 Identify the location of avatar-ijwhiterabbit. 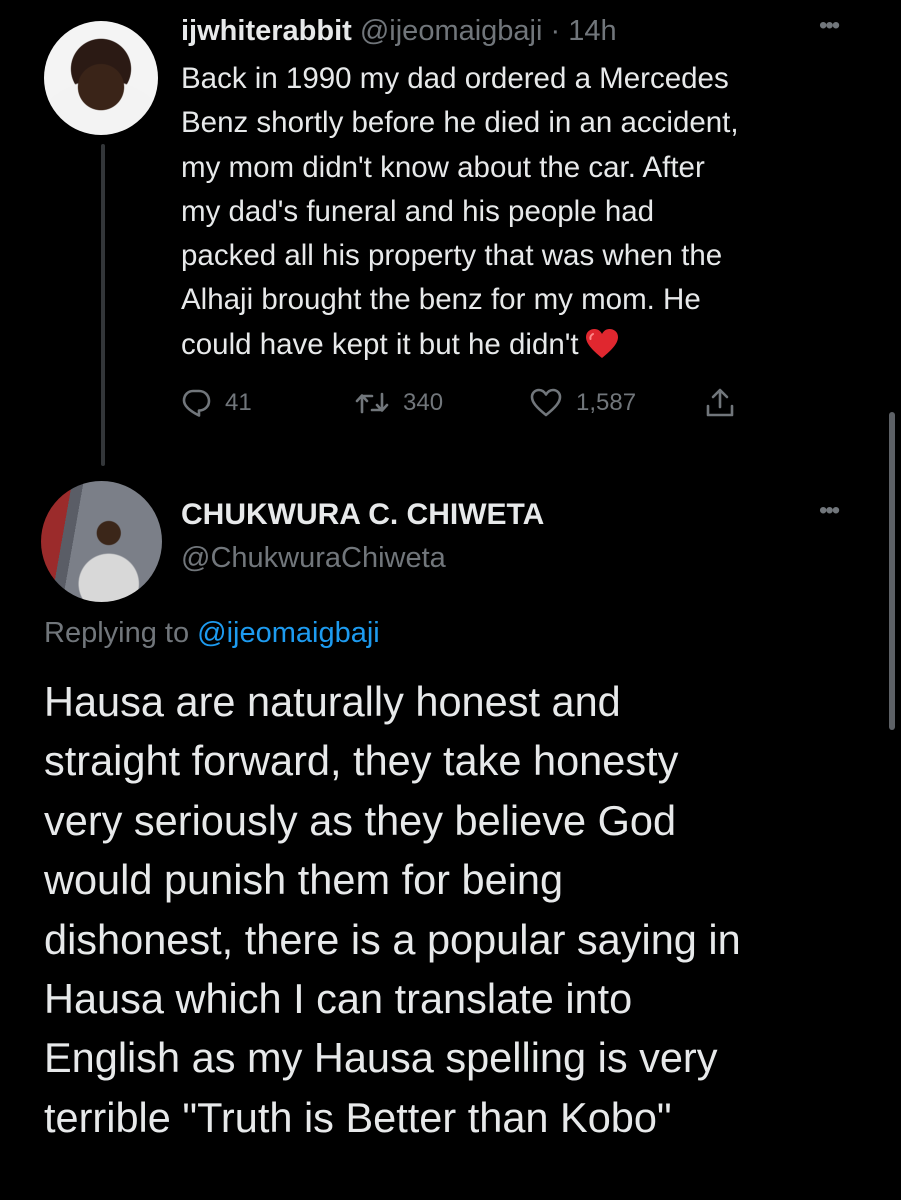
(101, 78).